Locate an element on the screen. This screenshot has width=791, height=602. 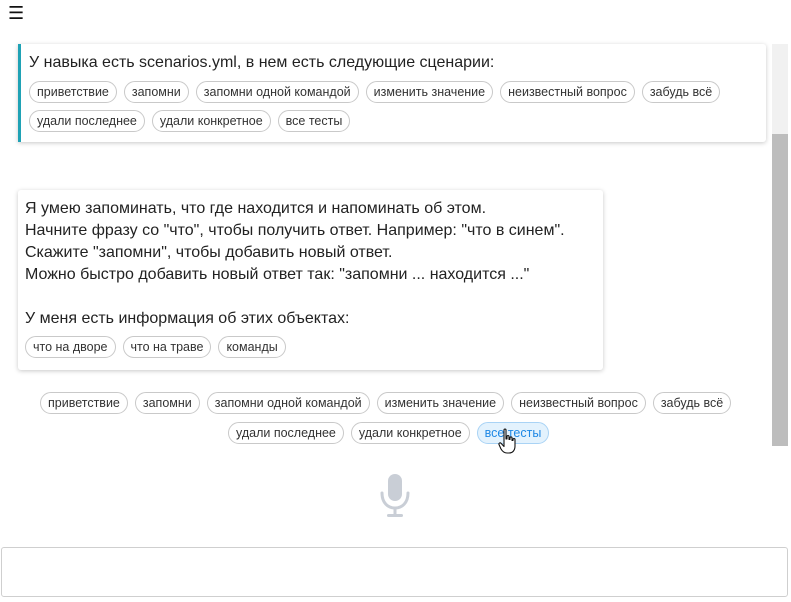
chip-change-value: изменить значение is located at coordinates (429, 92).